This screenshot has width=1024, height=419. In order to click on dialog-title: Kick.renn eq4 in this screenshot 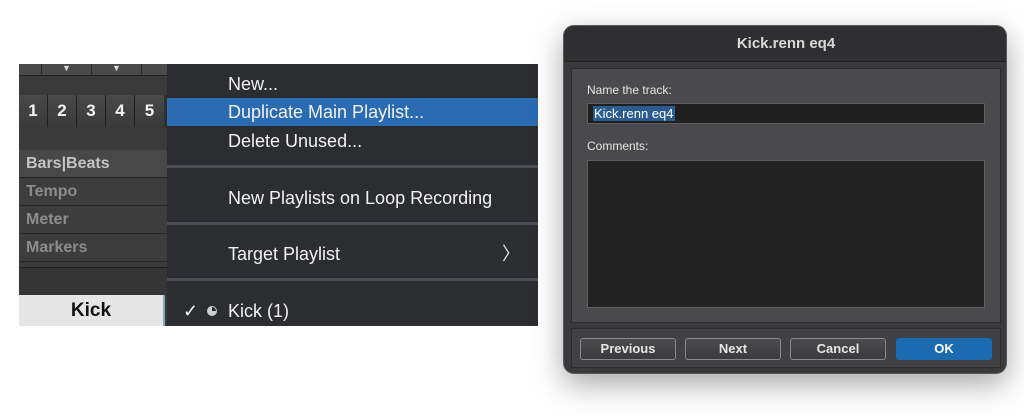, I will do `click(785, 44)`.